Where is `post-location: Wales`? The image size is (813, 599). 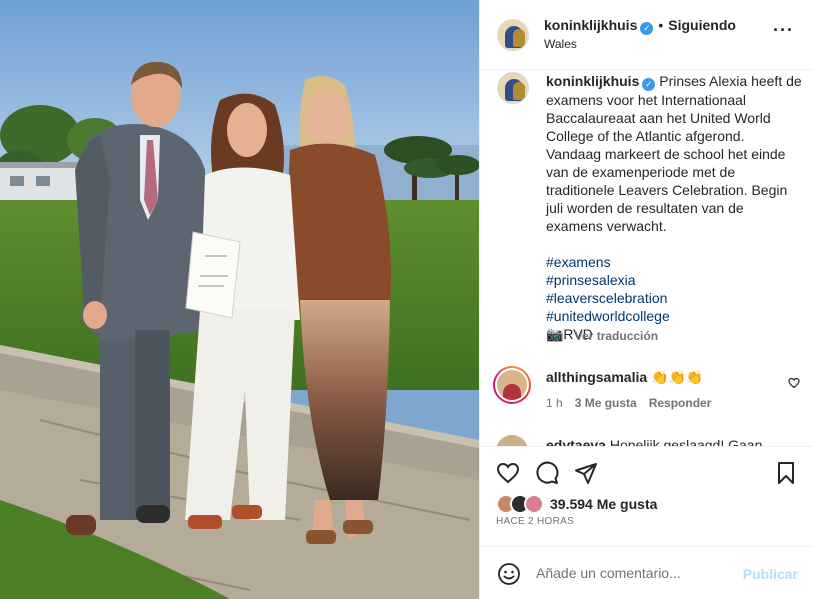 post-location: Wales is located at coordinates (560, 44).